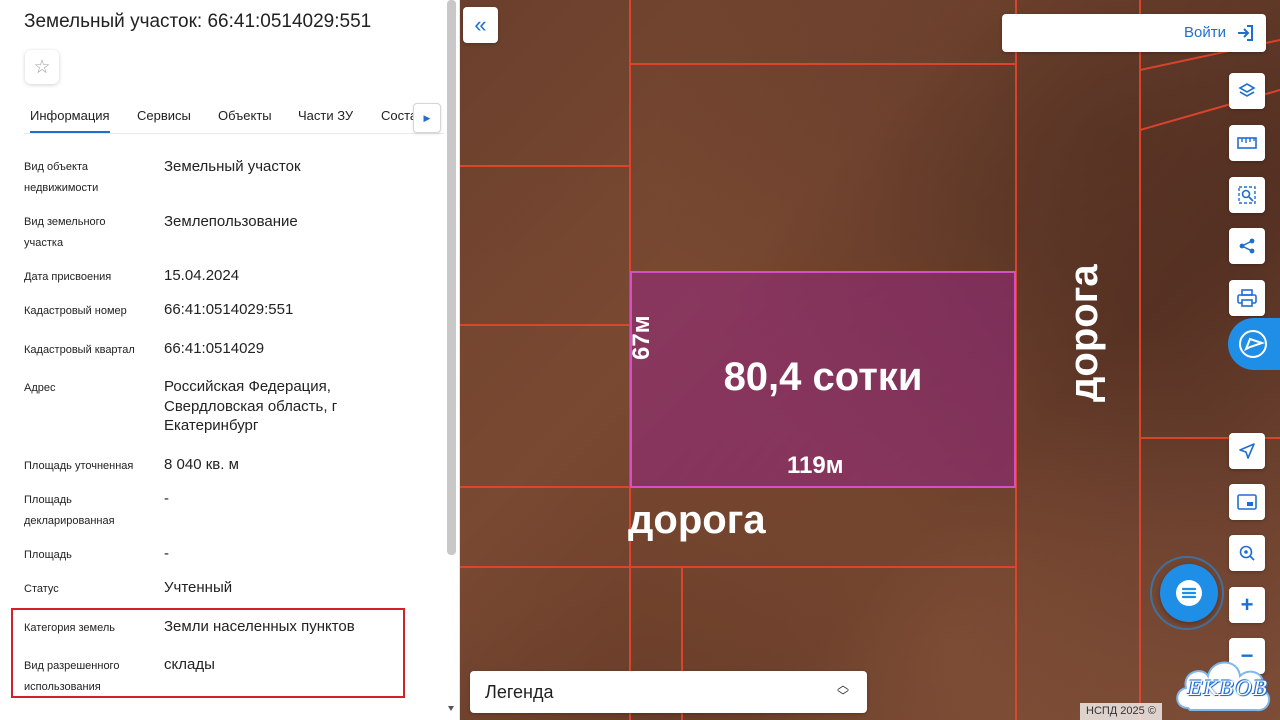 The image size is (1280, 720). I want to click on property-label: Вид объекта недвижимости, so click(61, 177).